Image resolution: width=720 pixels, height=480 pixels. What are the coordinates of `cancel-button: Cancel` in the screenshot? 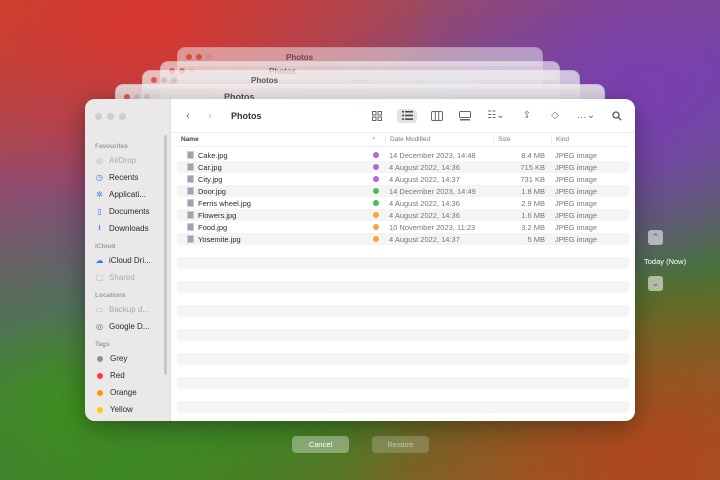 It's located at (320, 444).